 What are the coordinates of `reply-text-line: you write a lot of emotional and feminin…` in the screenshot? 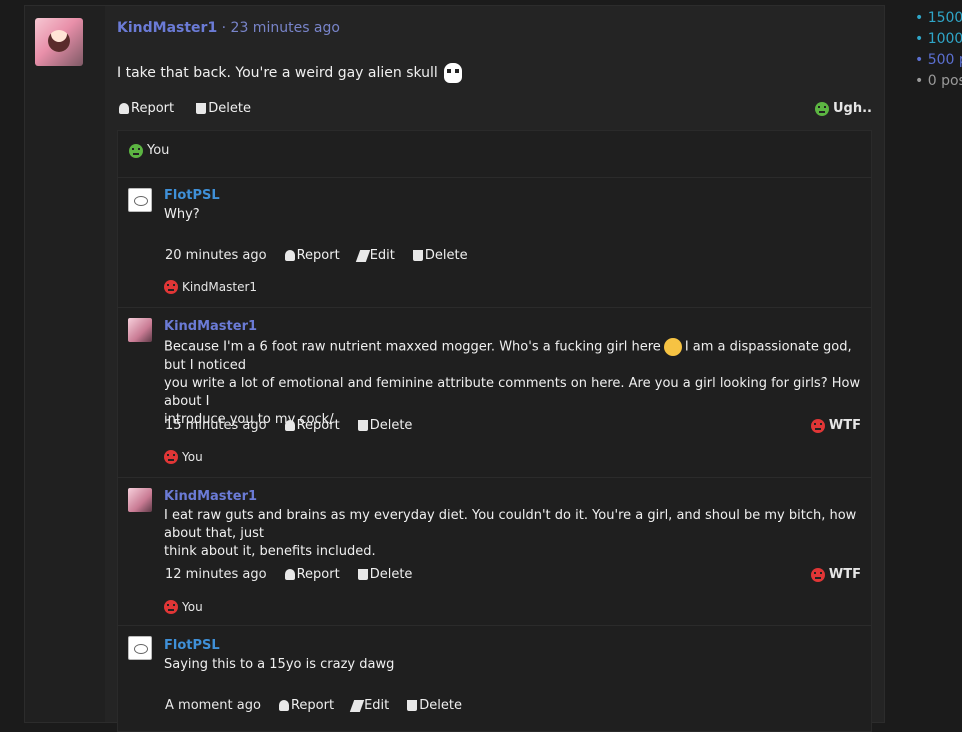 It's located at (512, 392).